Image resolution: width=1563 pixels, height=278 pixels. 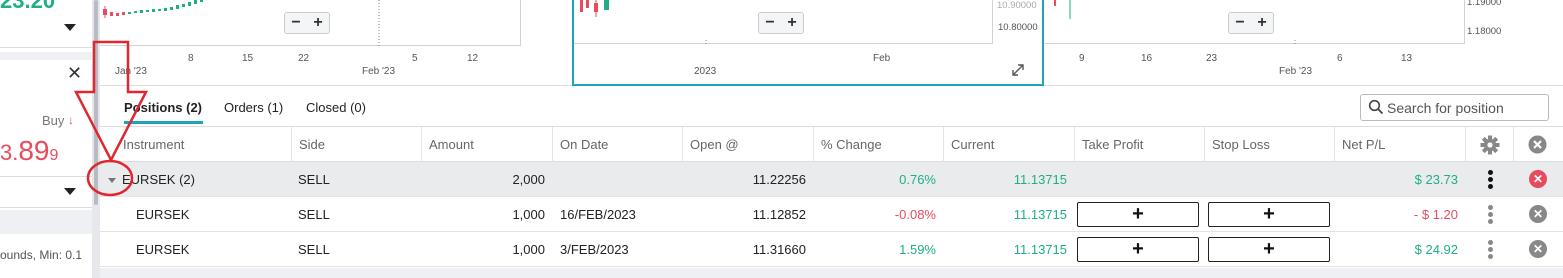 What do you see at coordinates (748, 144) in the screenshot?
I see `col-open: Open @` at bounding box center [748, 144].